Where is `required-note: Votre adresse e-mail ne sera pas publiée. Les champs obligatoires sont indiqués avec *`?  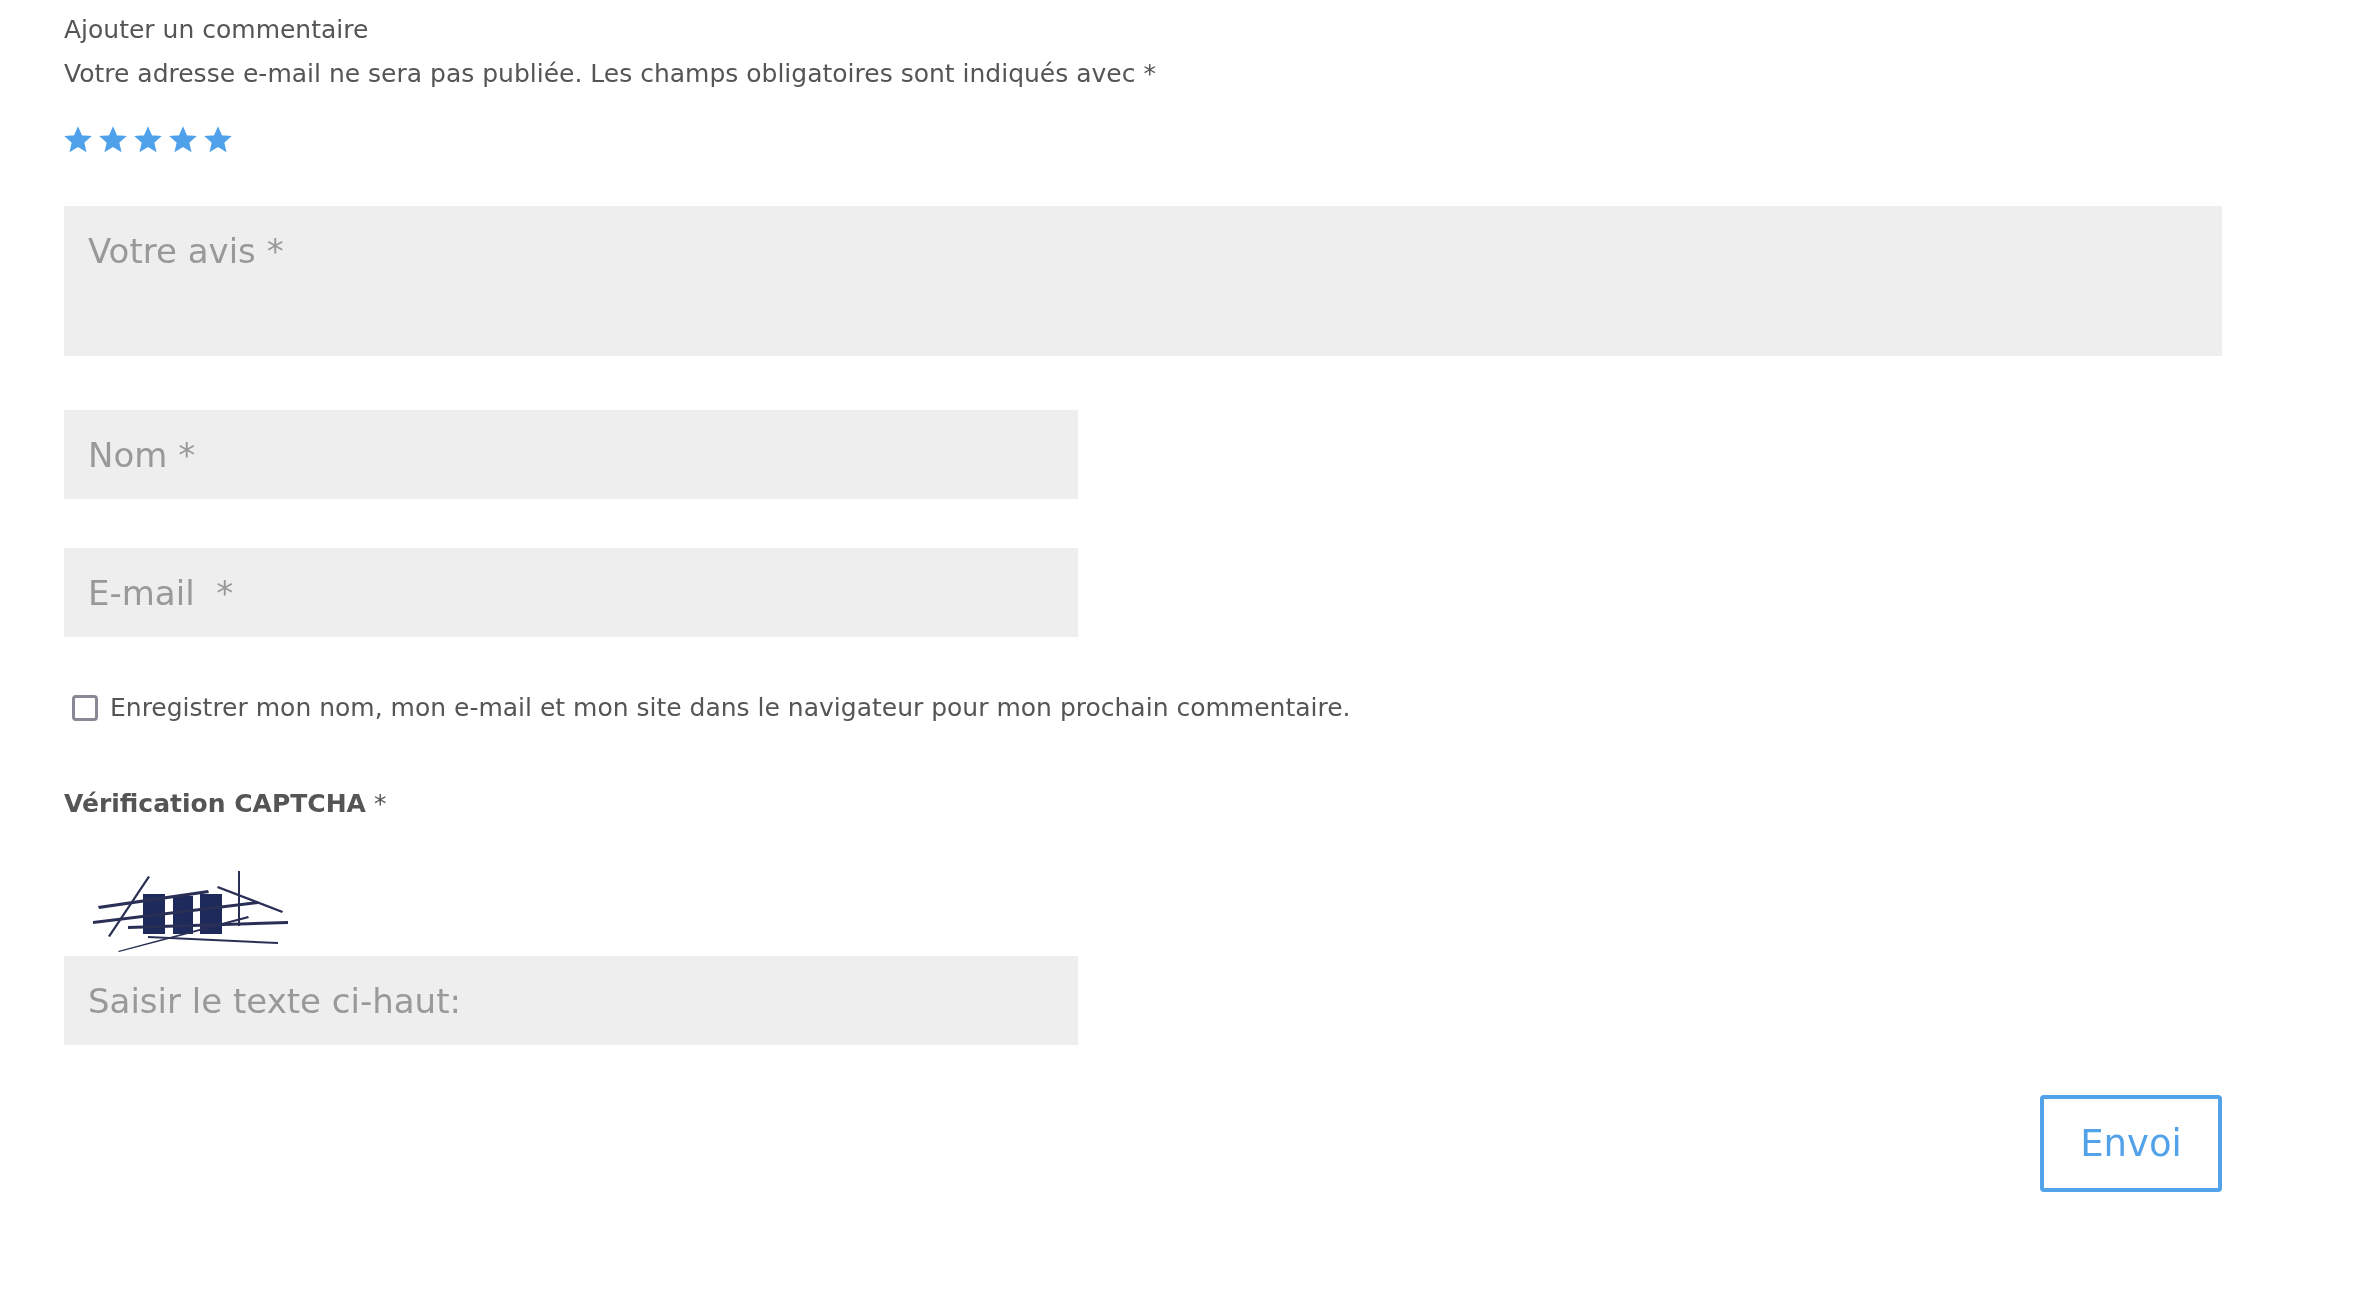 required-note: Votre adresse e-mail ne sera pas publiée. Les champs obligatoires sont indiqués avec * is located at coordinates (610, 74).